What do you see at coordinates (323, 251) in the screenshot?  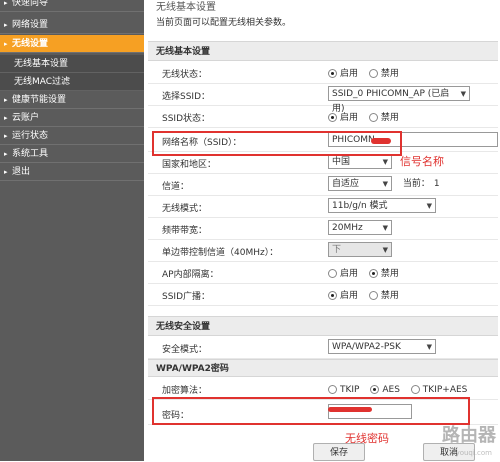 I see `row-sideband: 单边带控制信道（40MHz）： 下` at bounding box center [323, 251].